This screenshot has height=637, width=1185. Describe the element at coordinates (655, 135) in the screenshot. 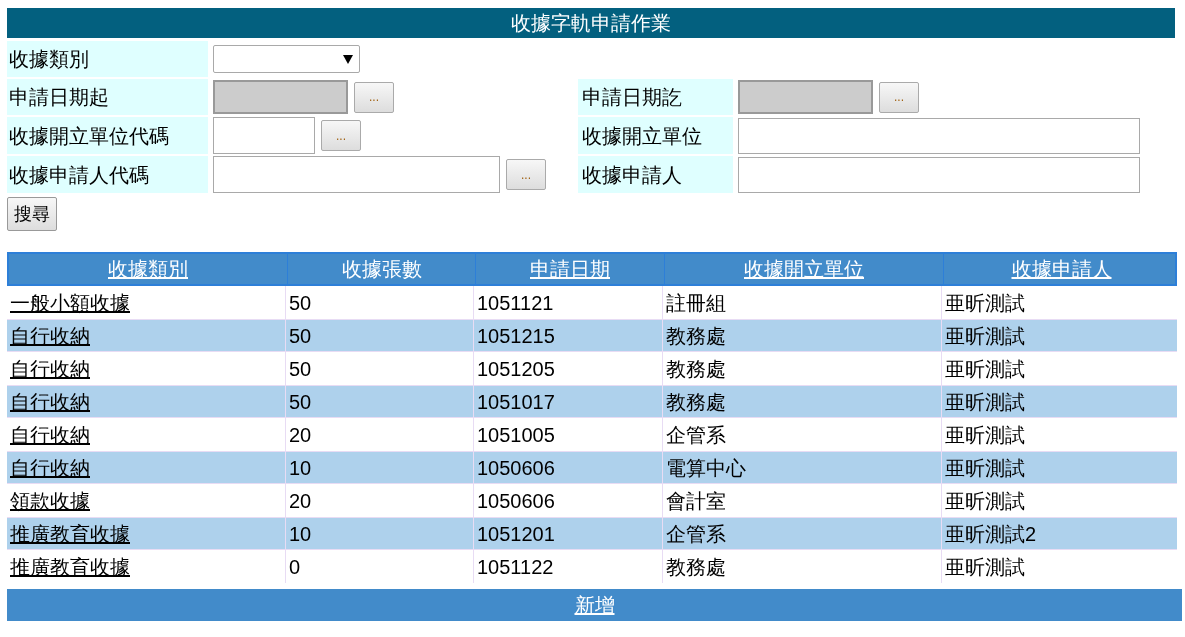

I see `field-label: 收據開立單位` at that location.